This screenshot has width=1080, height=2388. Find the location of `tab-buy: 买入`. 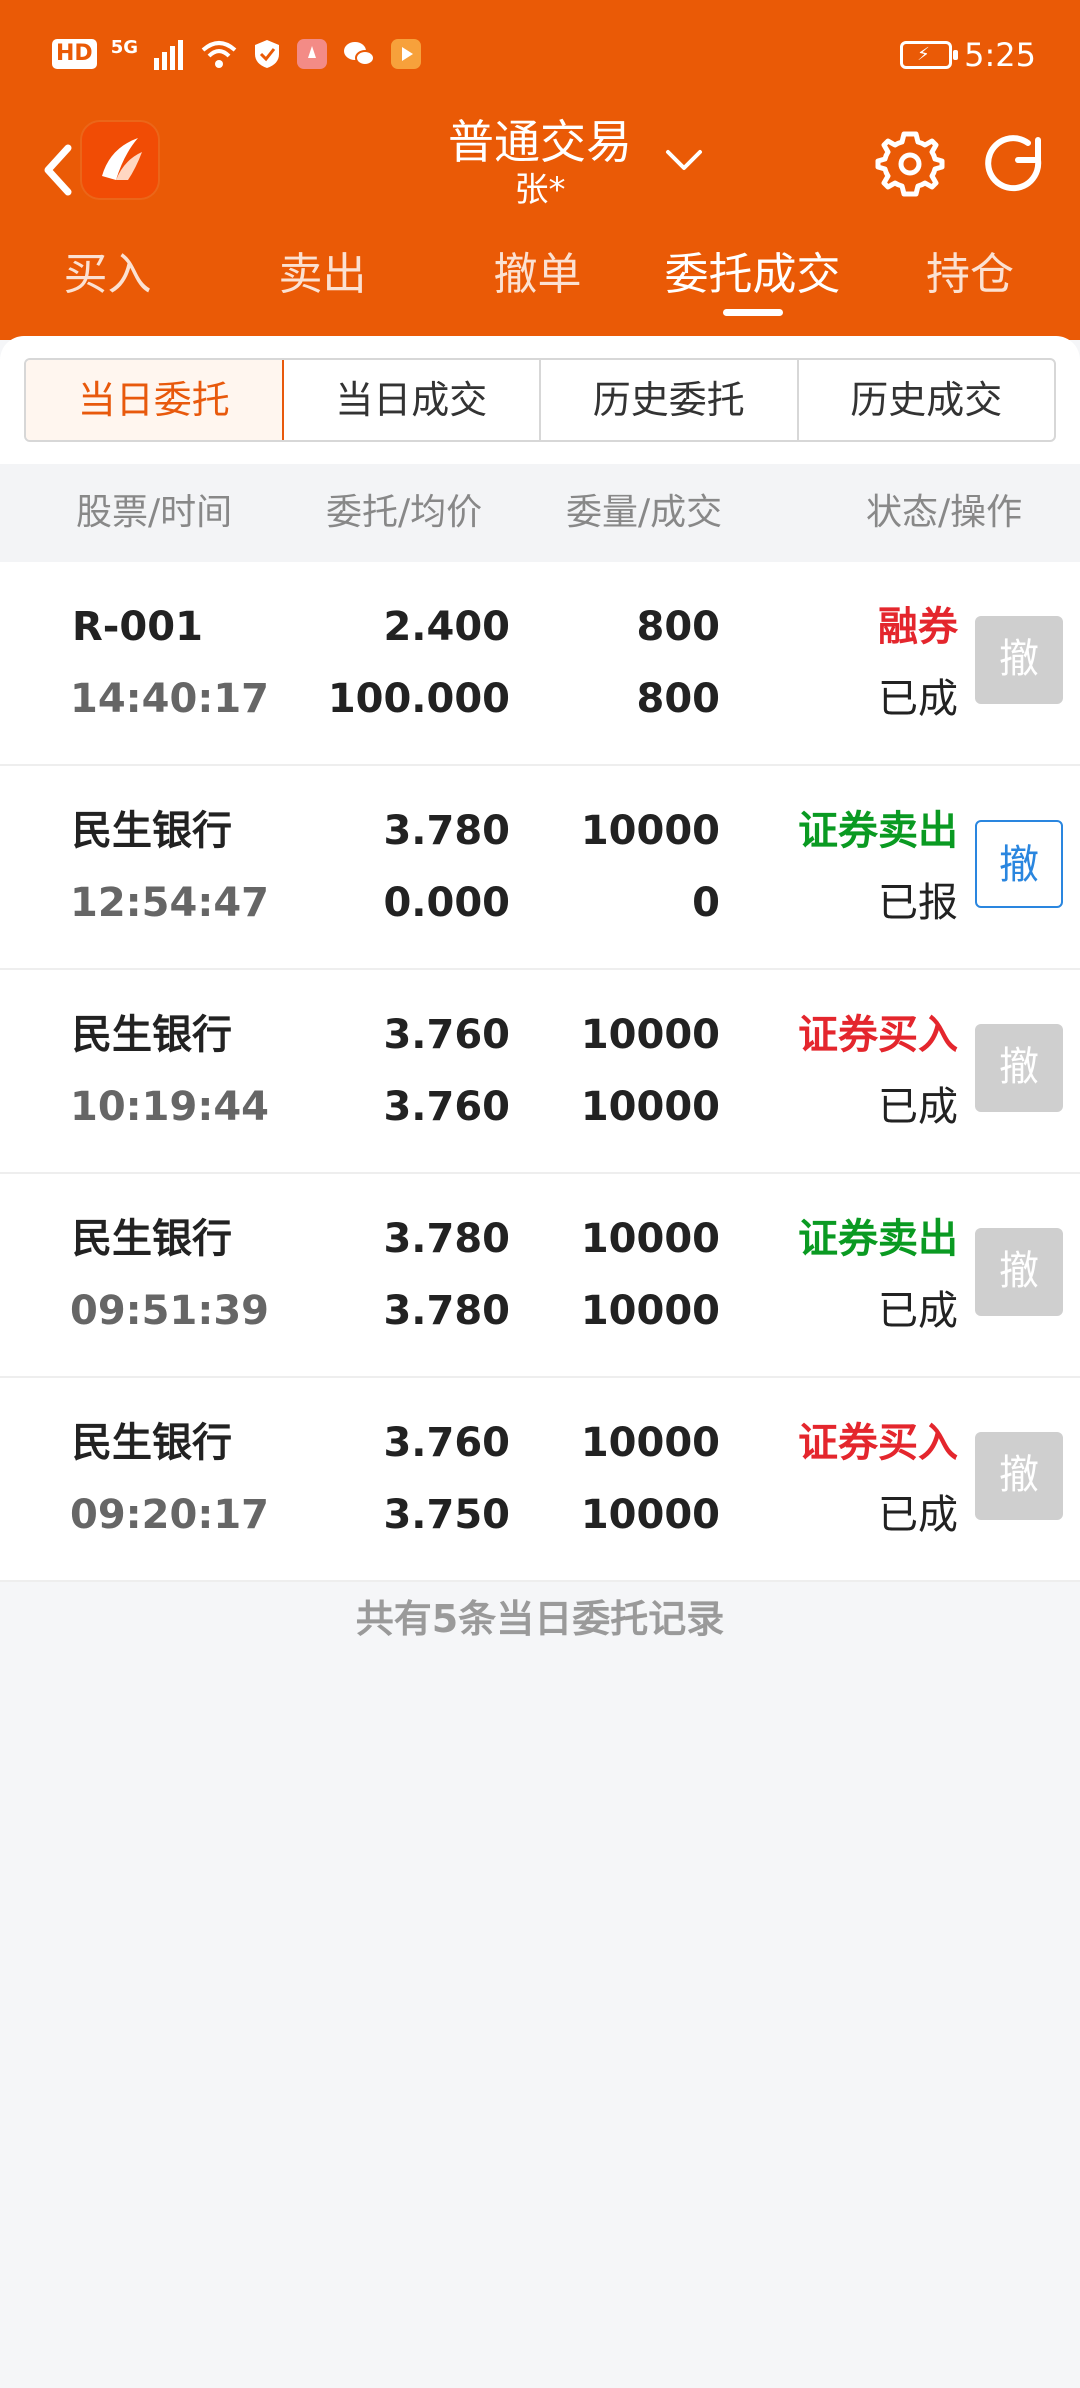

tab-buy: 买入 is located at coordinates (107, 285).